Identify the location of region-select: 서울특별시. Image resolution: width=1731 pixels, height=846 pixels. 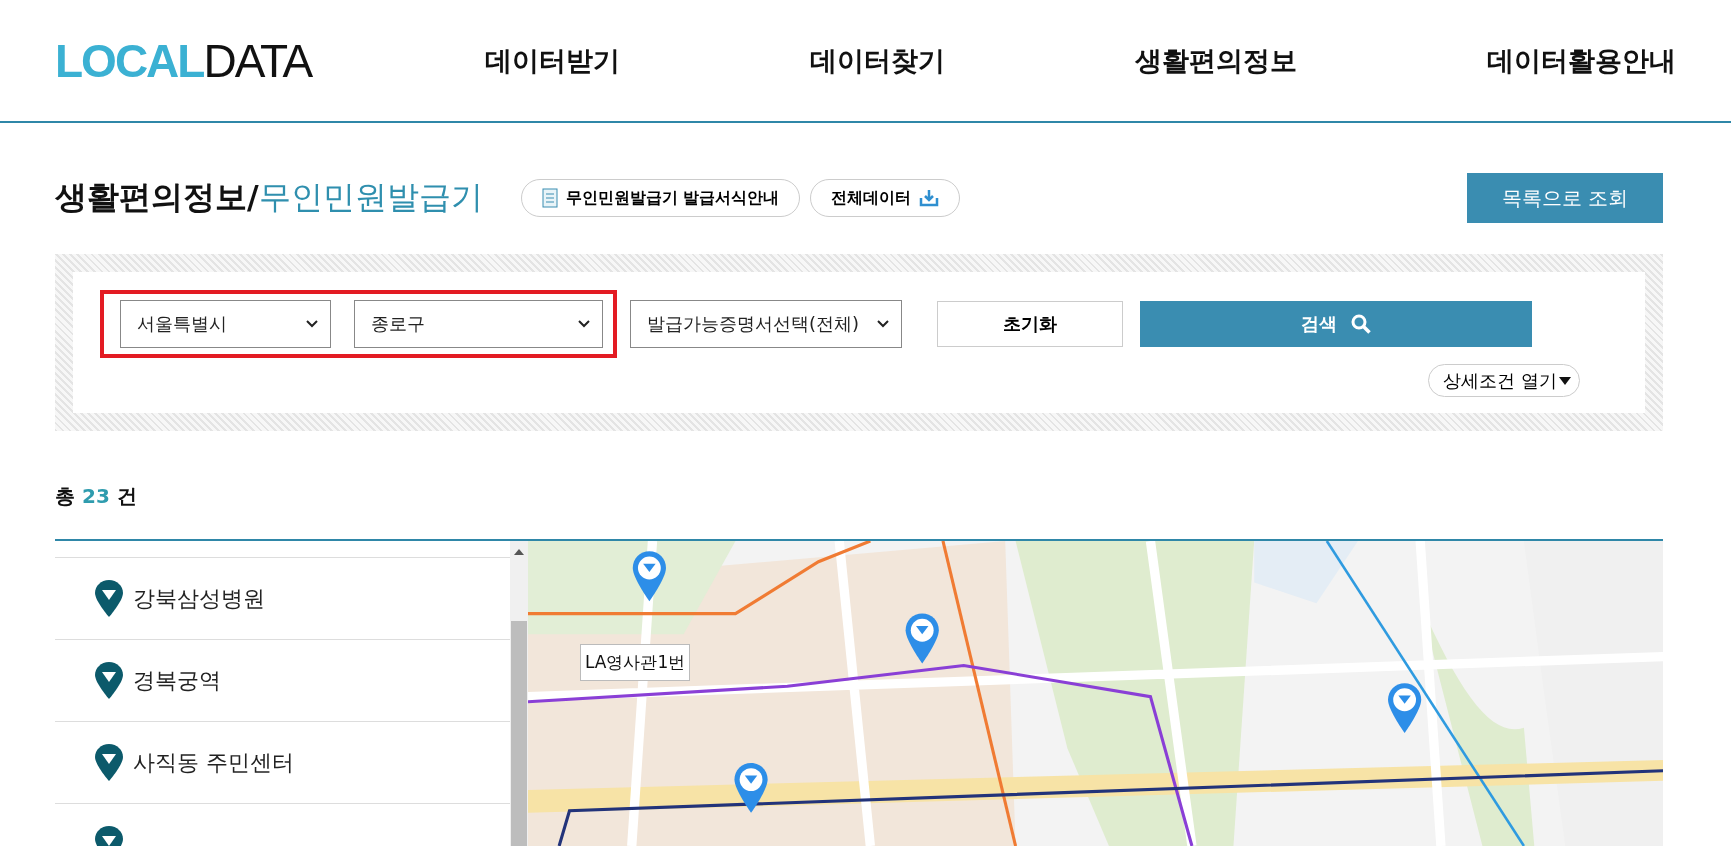
(225, 324).